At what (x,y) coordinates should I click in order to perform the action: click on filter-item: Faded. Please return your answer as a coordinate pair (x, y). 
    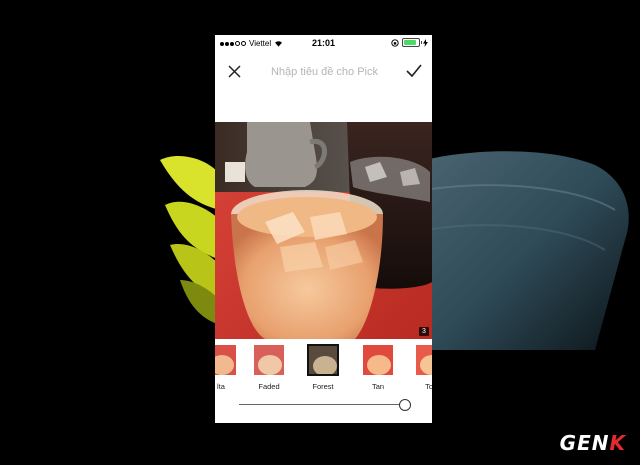
    Looking at the image, I should click on (269, 367).